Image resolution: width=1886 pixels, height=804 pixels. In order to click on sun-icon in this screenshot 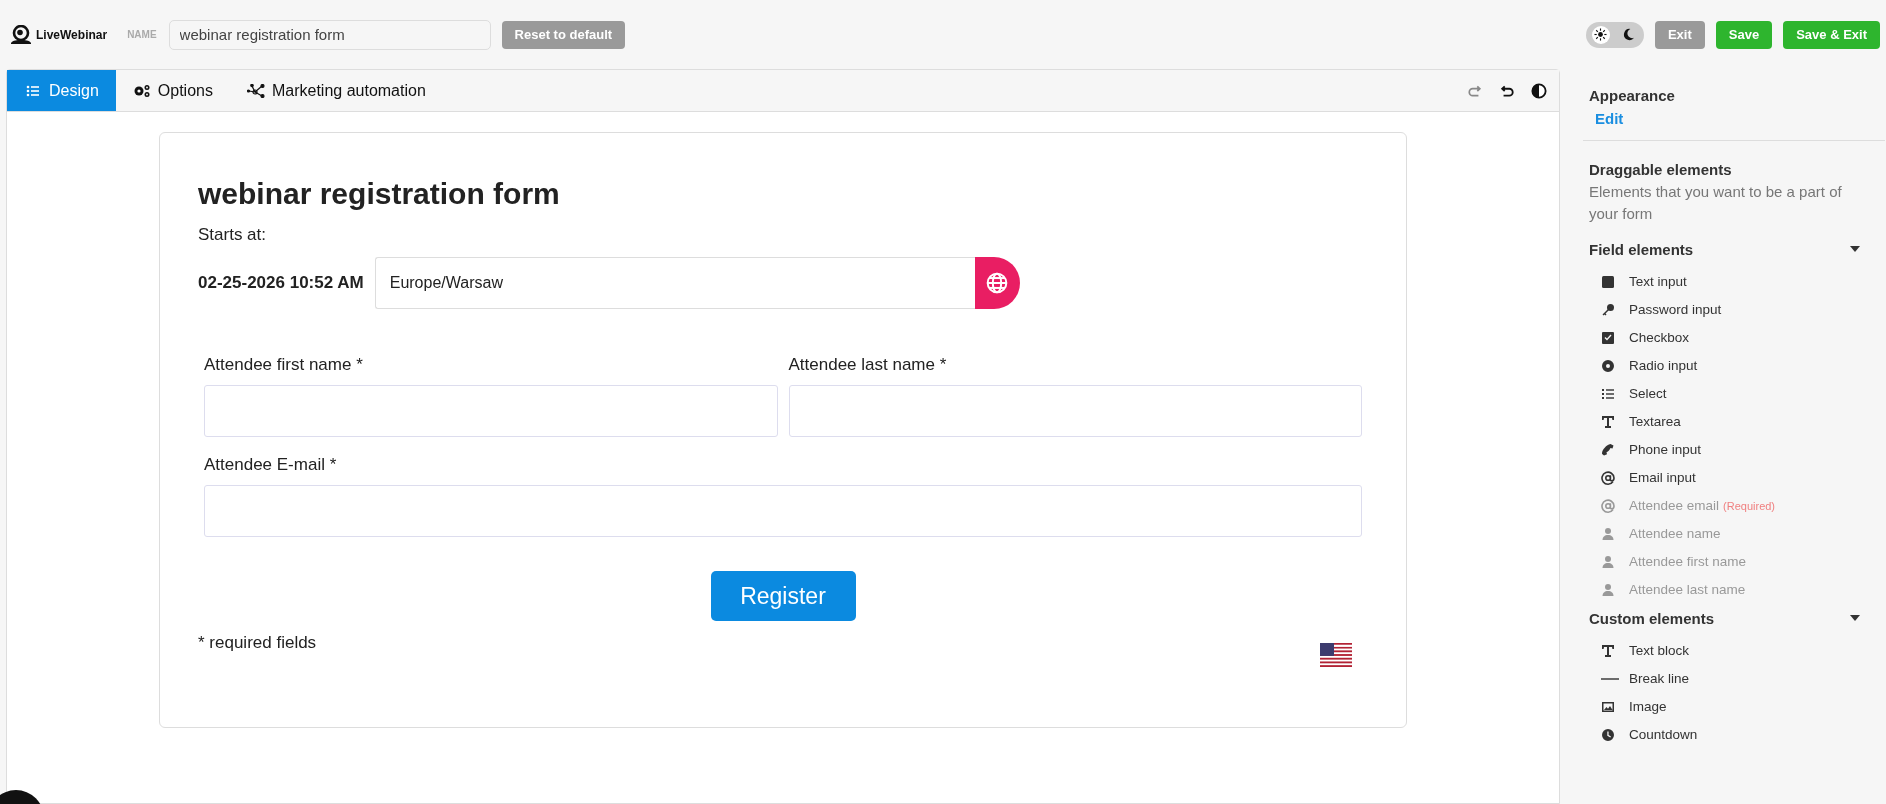, I will do `click(1600, 34)`.